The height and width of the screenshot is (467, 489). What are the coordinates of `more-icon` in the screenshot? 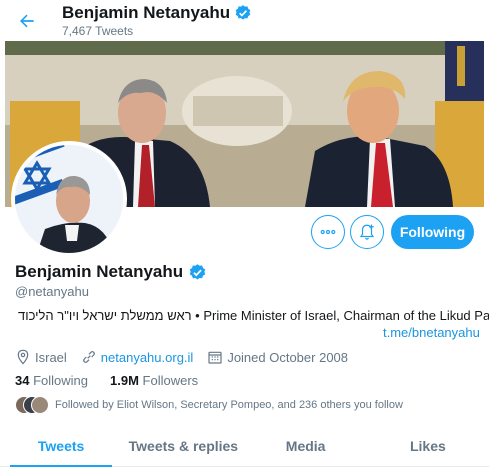 It's located at (328, 232).